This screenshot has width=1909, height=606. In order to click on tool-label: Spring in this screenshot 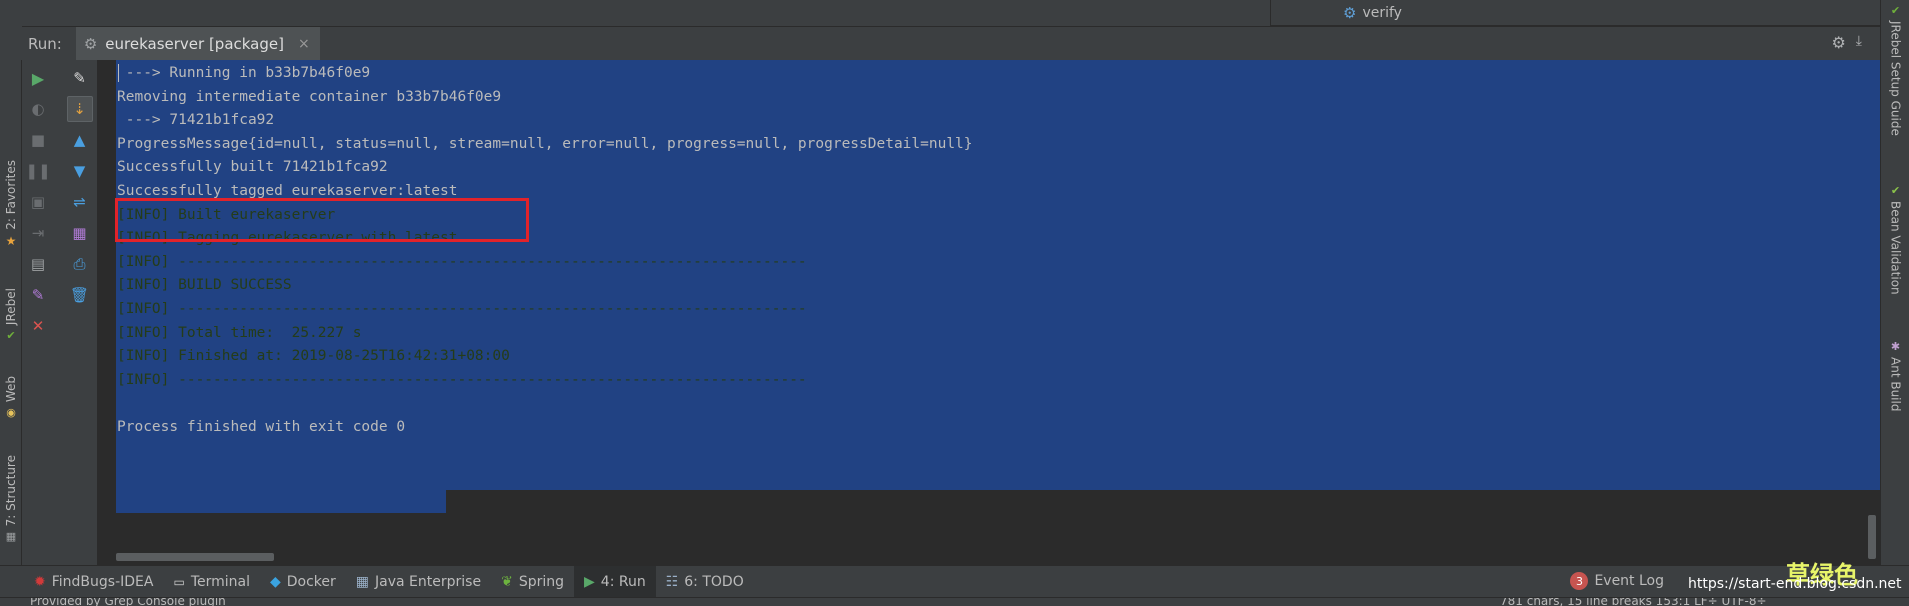, I will do `click(541, 581)`.